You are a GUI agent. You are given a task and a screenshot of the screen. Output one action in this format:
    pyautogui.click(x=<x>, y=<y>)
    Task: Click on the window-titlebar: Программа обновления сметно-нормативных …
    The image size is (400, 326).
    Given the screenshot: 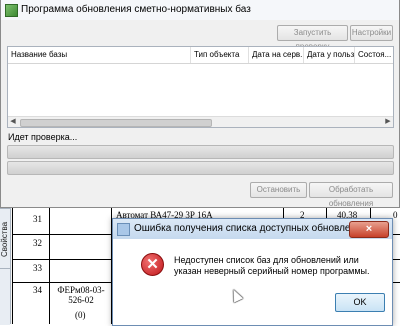 What is the action you would take?
    pyautogui.click(x=200, y=10)
    